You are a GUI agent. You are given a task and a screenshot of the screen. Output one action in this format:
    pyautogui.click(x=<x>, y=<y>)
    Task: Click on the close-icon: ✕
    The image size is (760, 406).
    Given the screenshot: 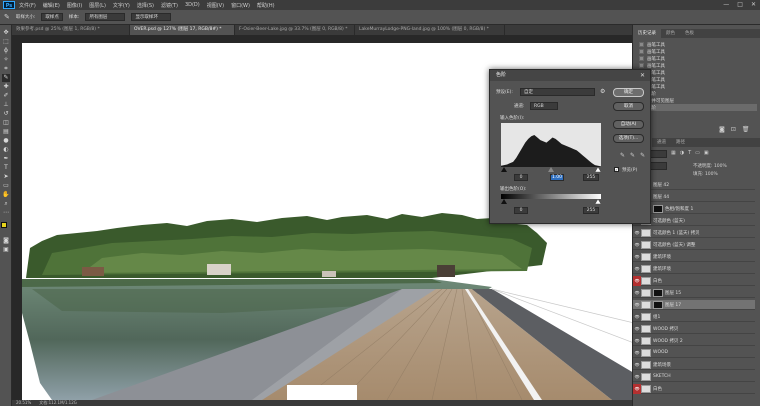 What is the action you would take?
    pyautogui.click(x=642, y=75)
    